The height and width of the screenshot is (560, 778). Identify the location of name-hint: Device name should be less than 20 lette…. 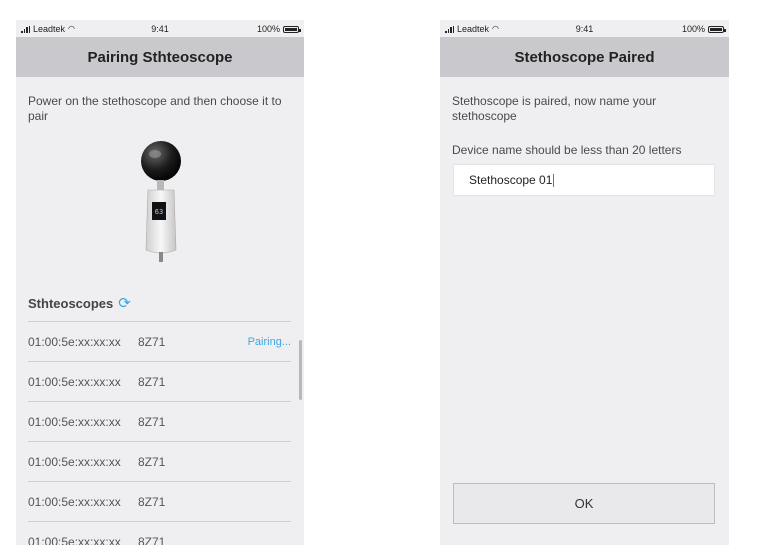
(567, 150).